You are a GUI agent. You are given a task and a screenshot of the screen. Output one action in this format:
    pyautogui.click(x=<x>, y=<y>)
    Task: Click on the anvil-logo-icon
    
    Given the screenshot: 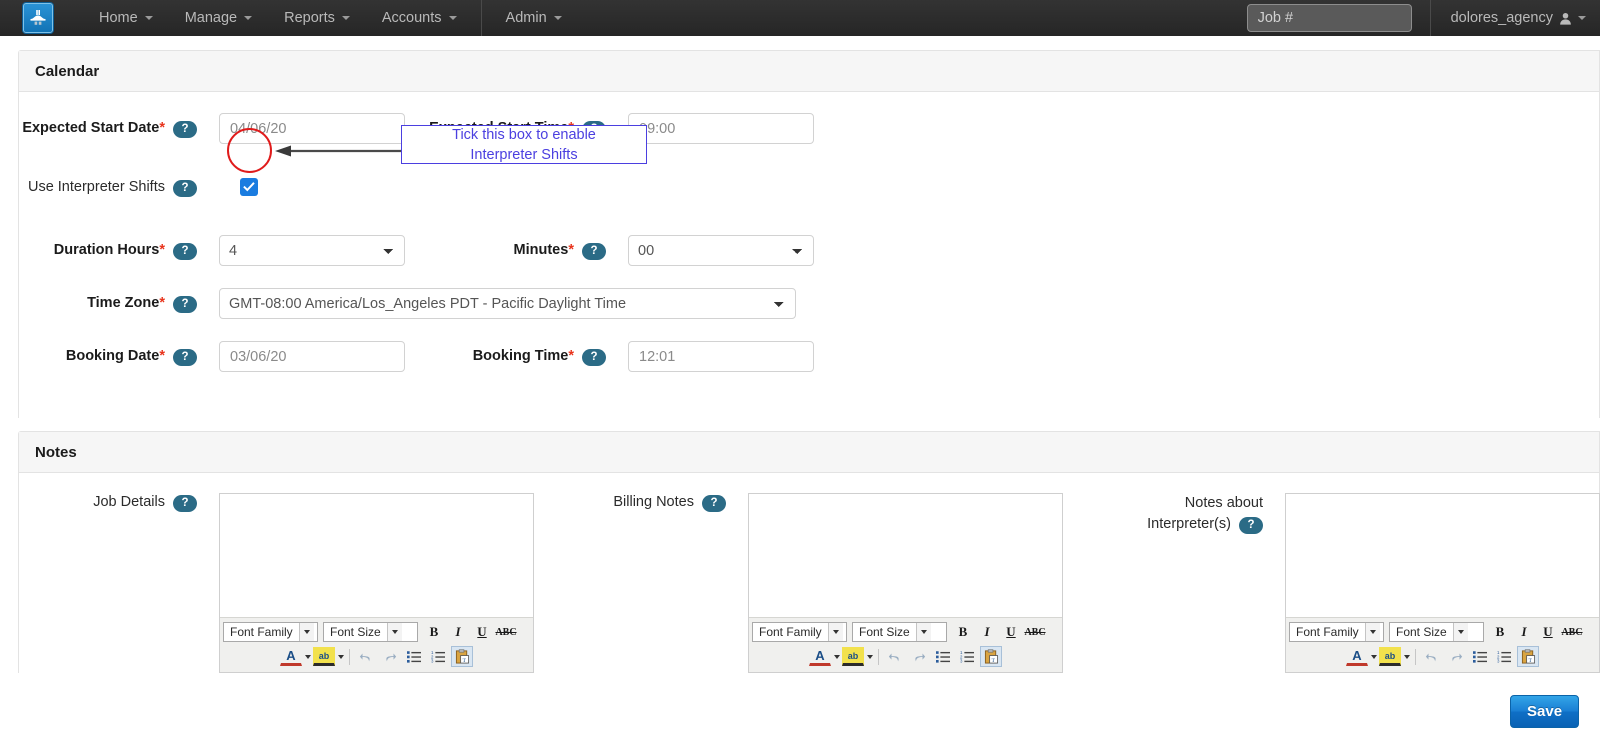 What is the action you would take?
    pyautogui.click(x=38, y=18)
    